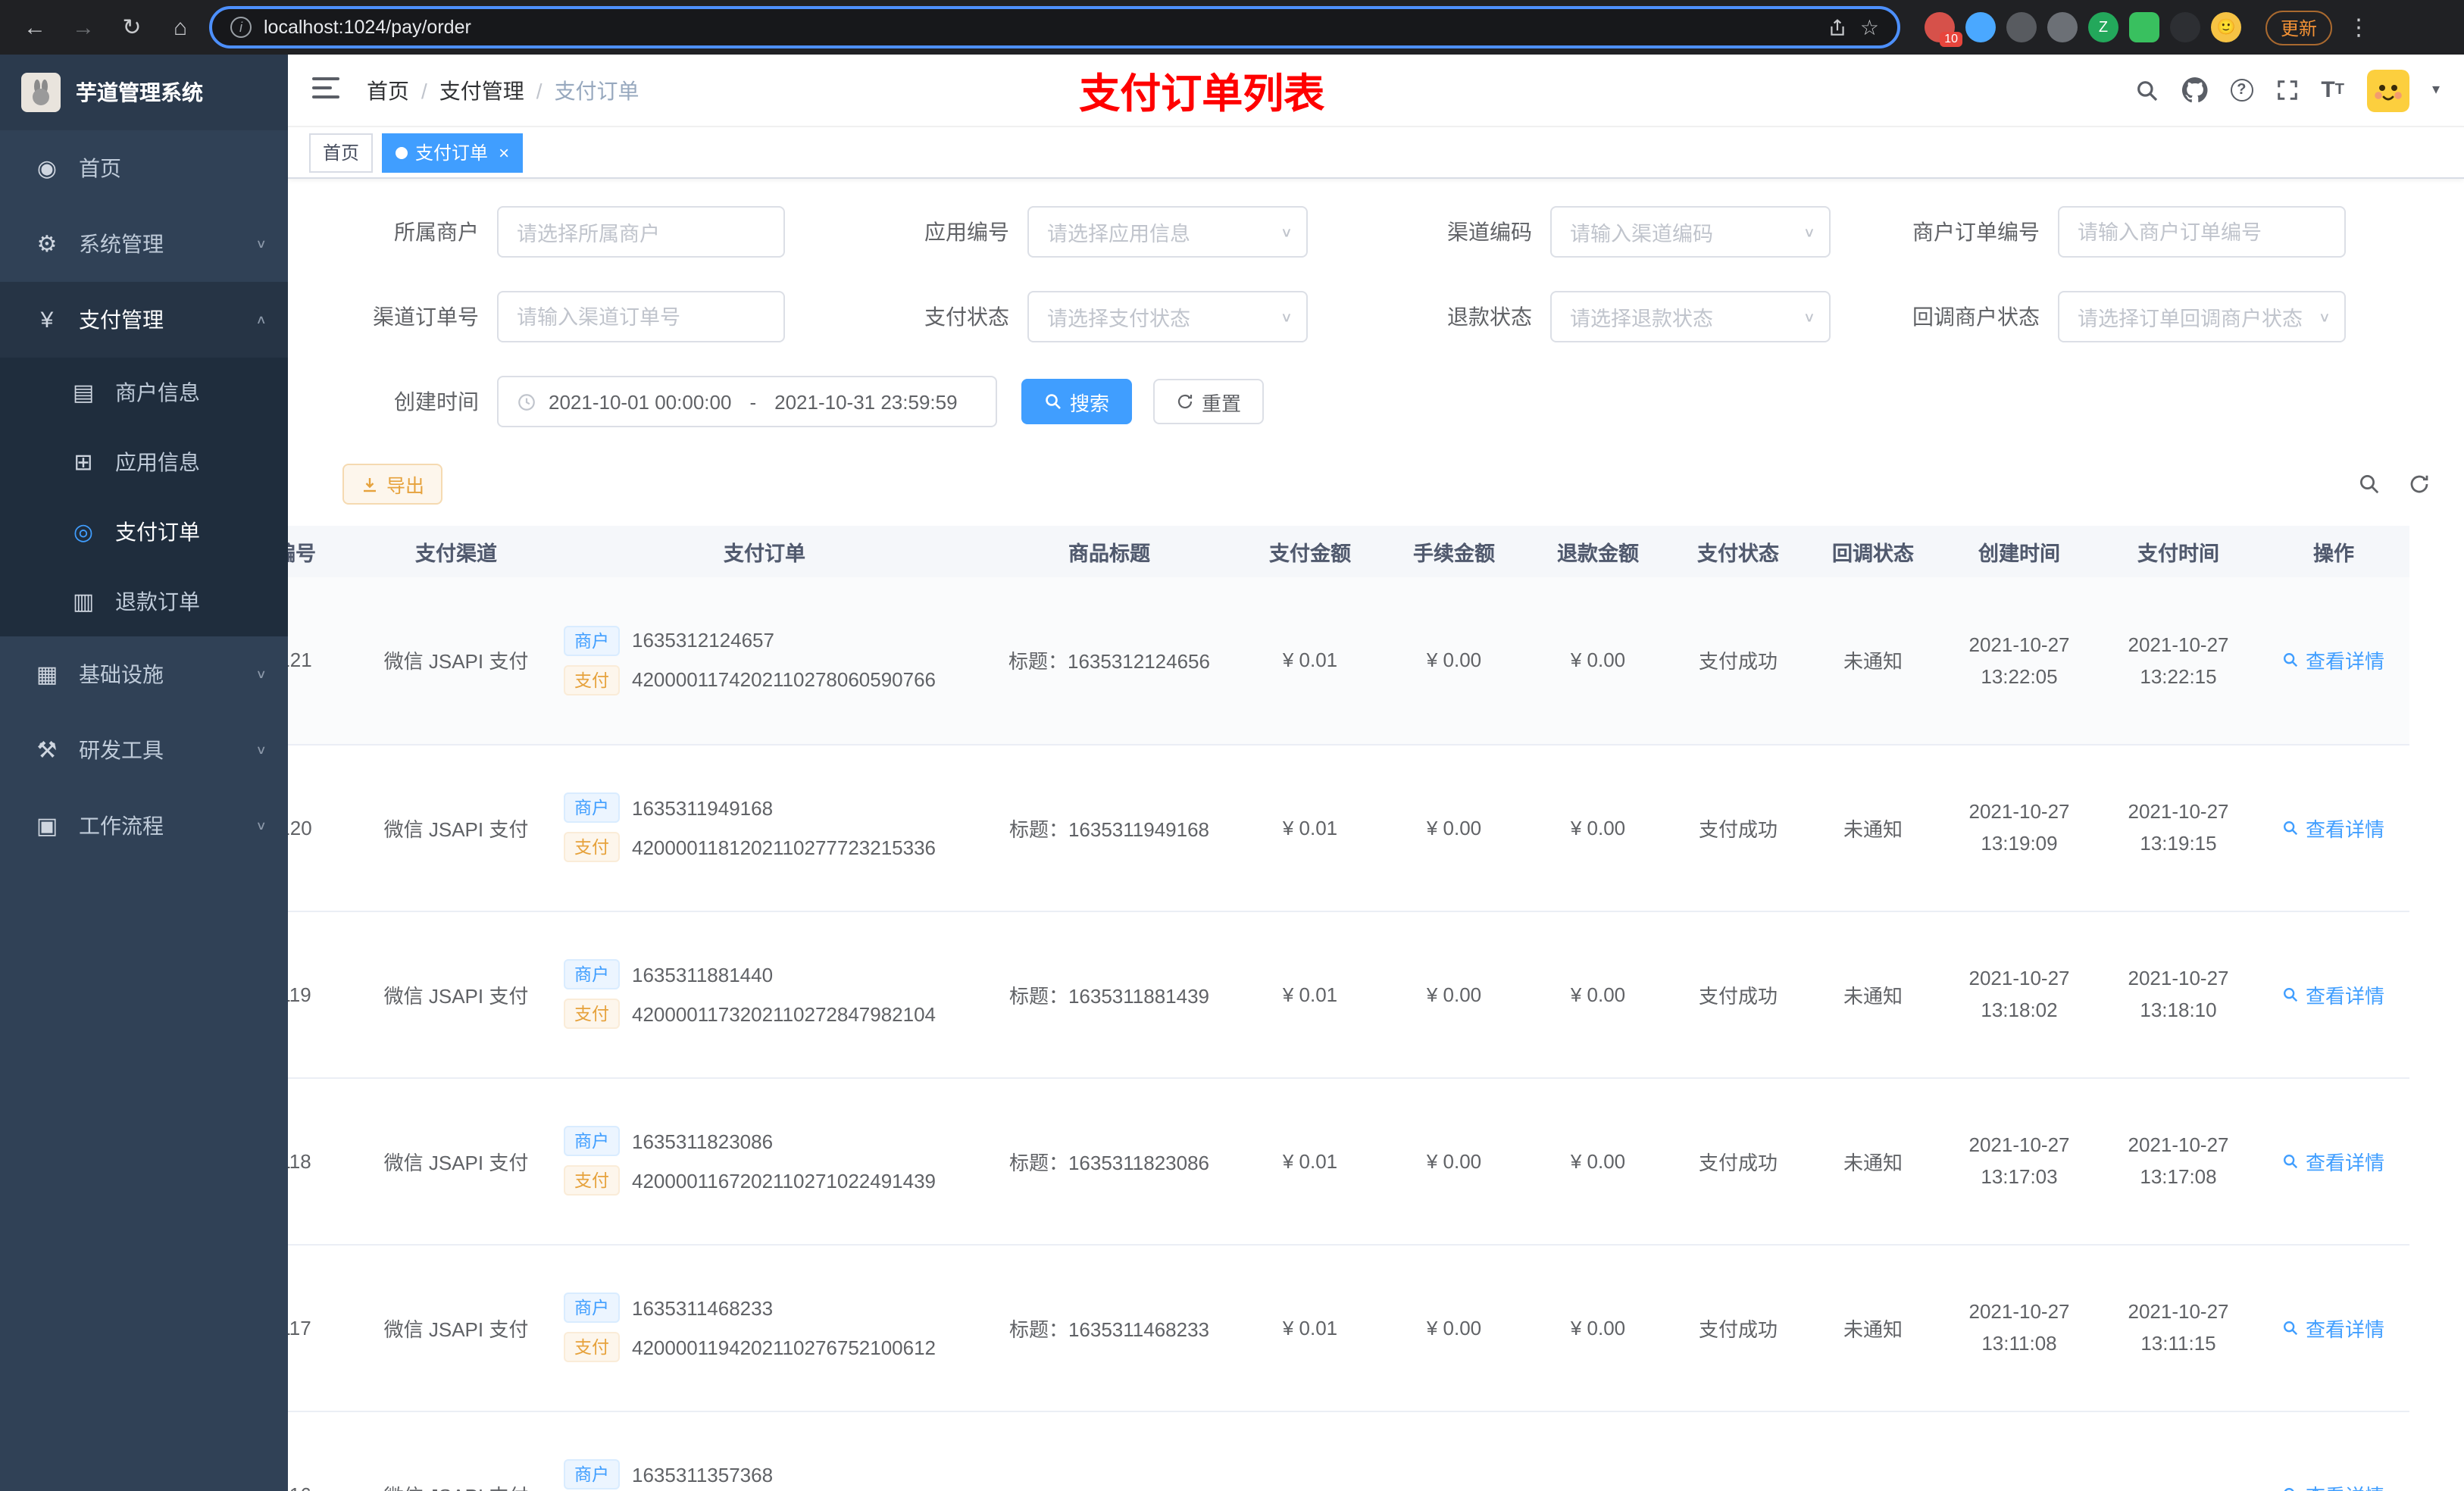  I want to click on extension-icon: 10, so click(1943, 29).